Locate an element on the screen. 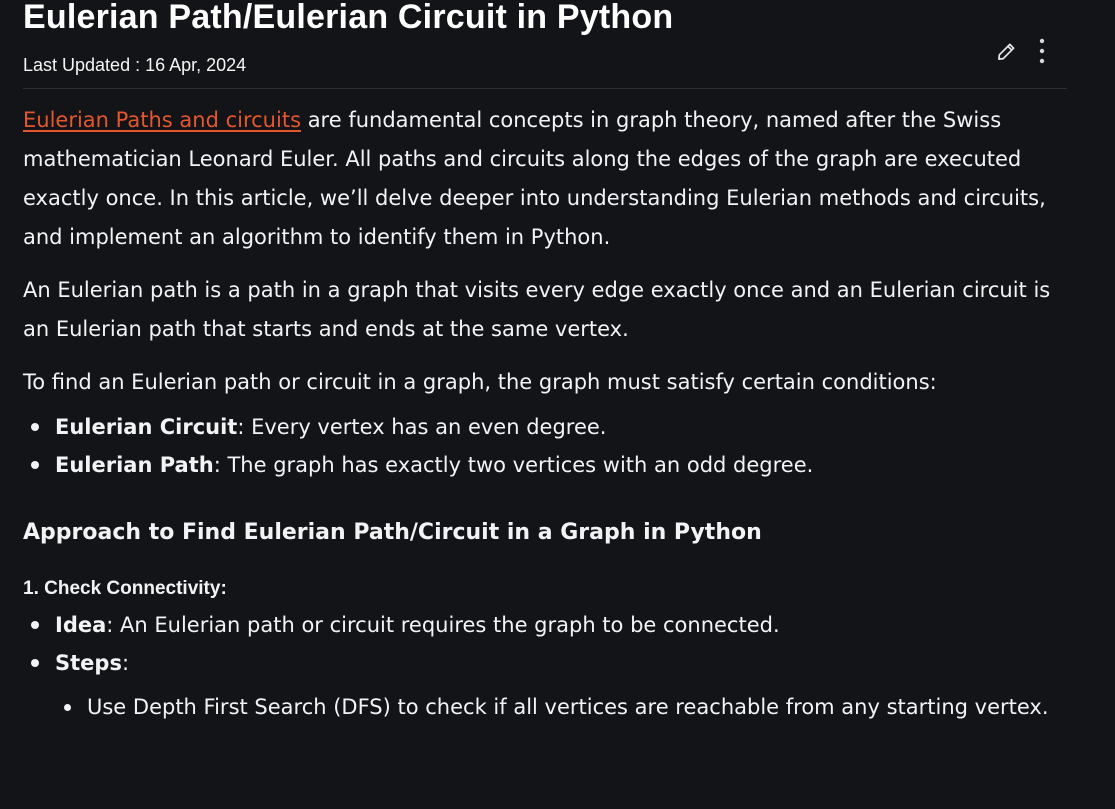  condition-term: Eulerian Path is located at coordinates (134, 465).